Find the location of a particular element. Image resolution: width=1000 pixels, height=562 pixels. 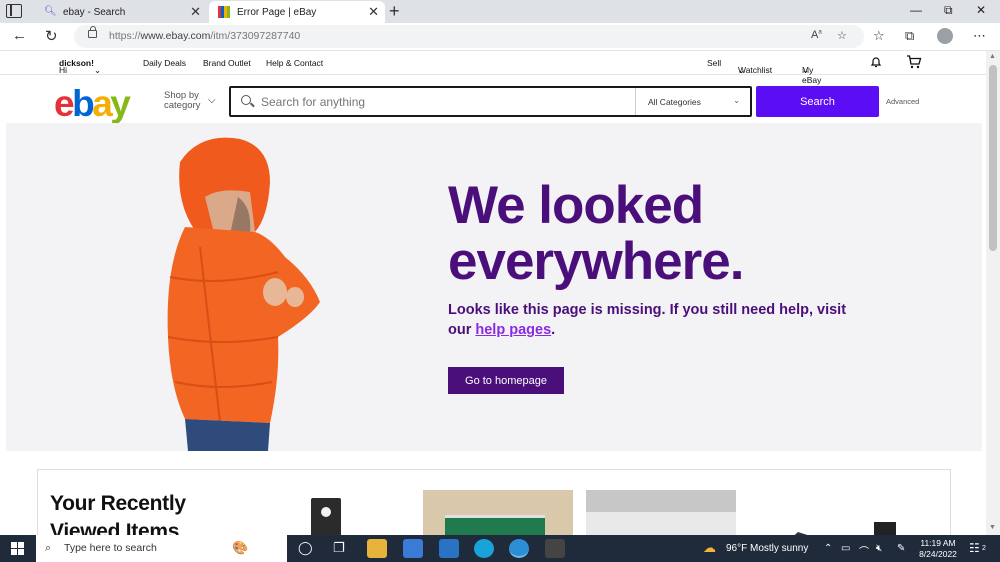

pen-icon: ✎ is located at coordinates (901, 548).